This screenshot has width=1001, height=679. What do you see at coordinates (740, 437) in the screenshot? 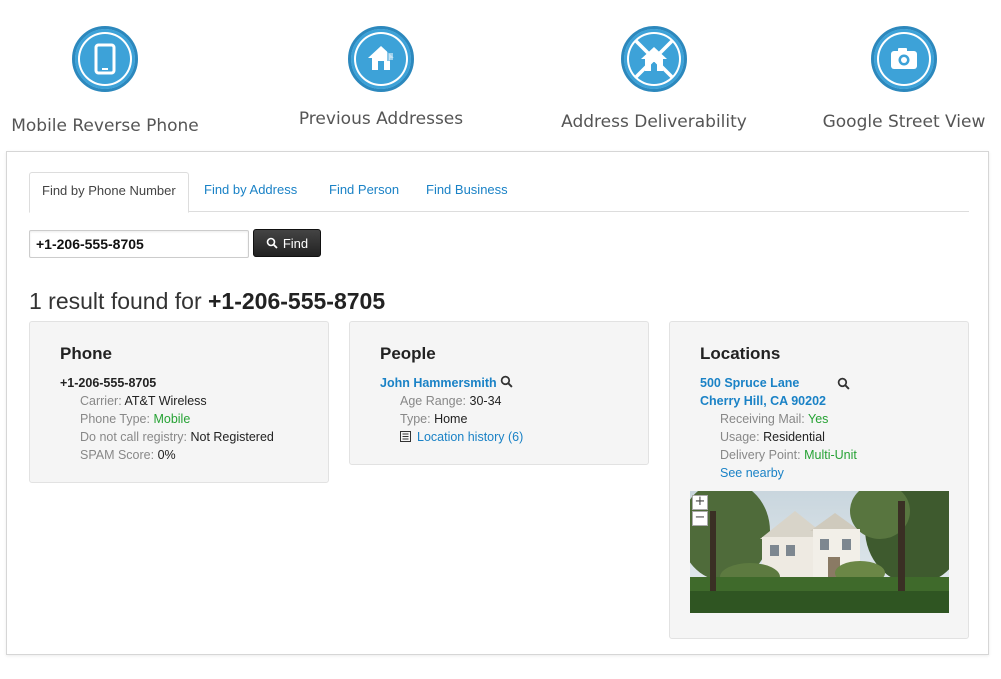
I see `usage-label: Usage:` at bounding box center [740, 437].